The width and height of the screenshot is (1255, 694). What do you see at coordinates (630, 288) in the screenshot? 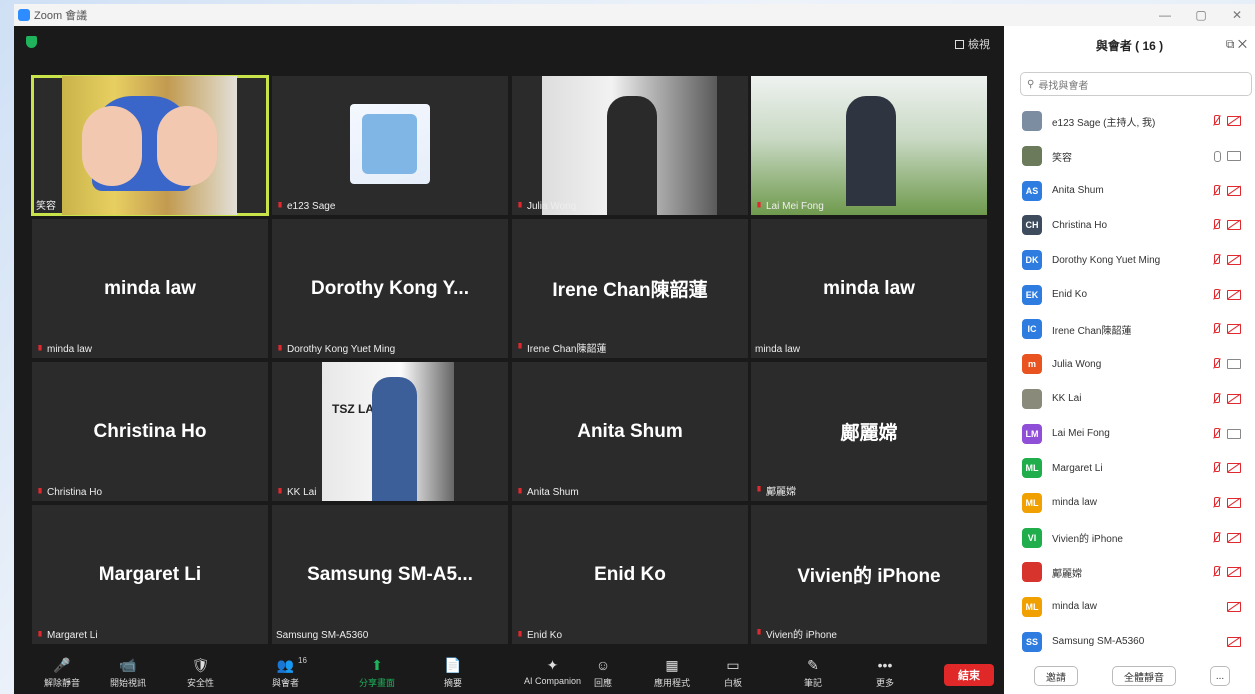
I see `video-tile: Irene Chan陳韶蓮 Irene Chan陳韶蓮` at bounding box center [630, 288].